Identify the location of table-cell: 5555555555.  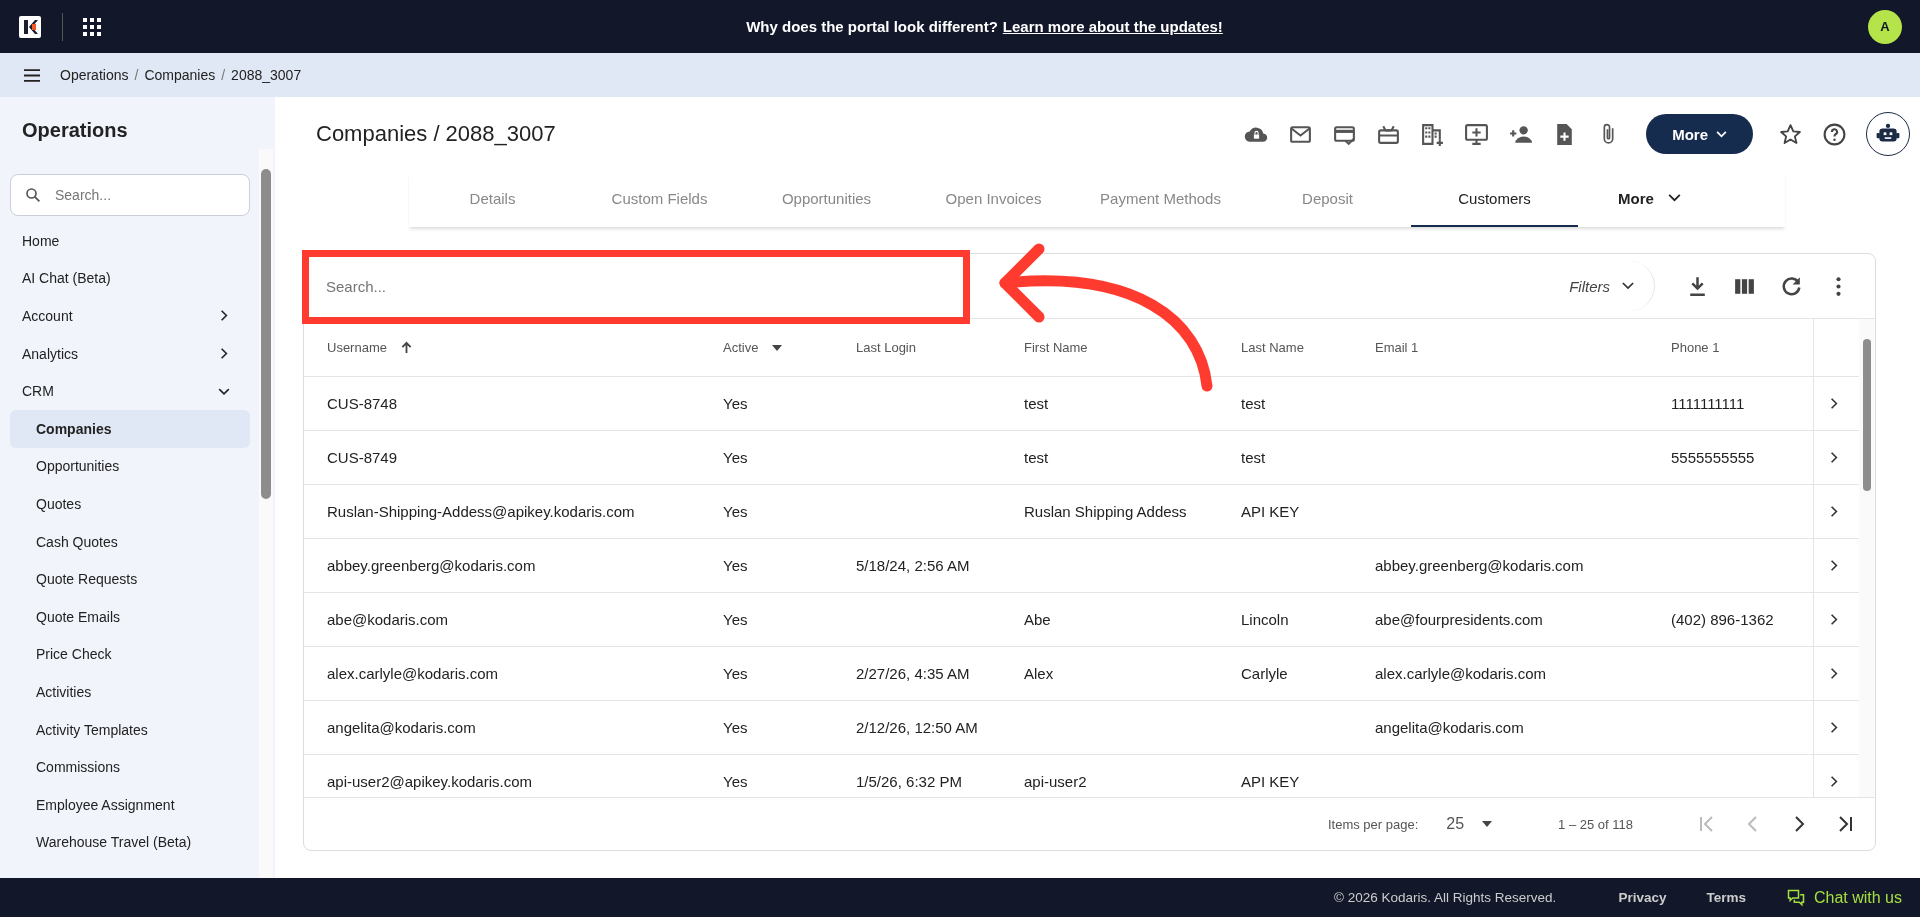
(1713, 457).